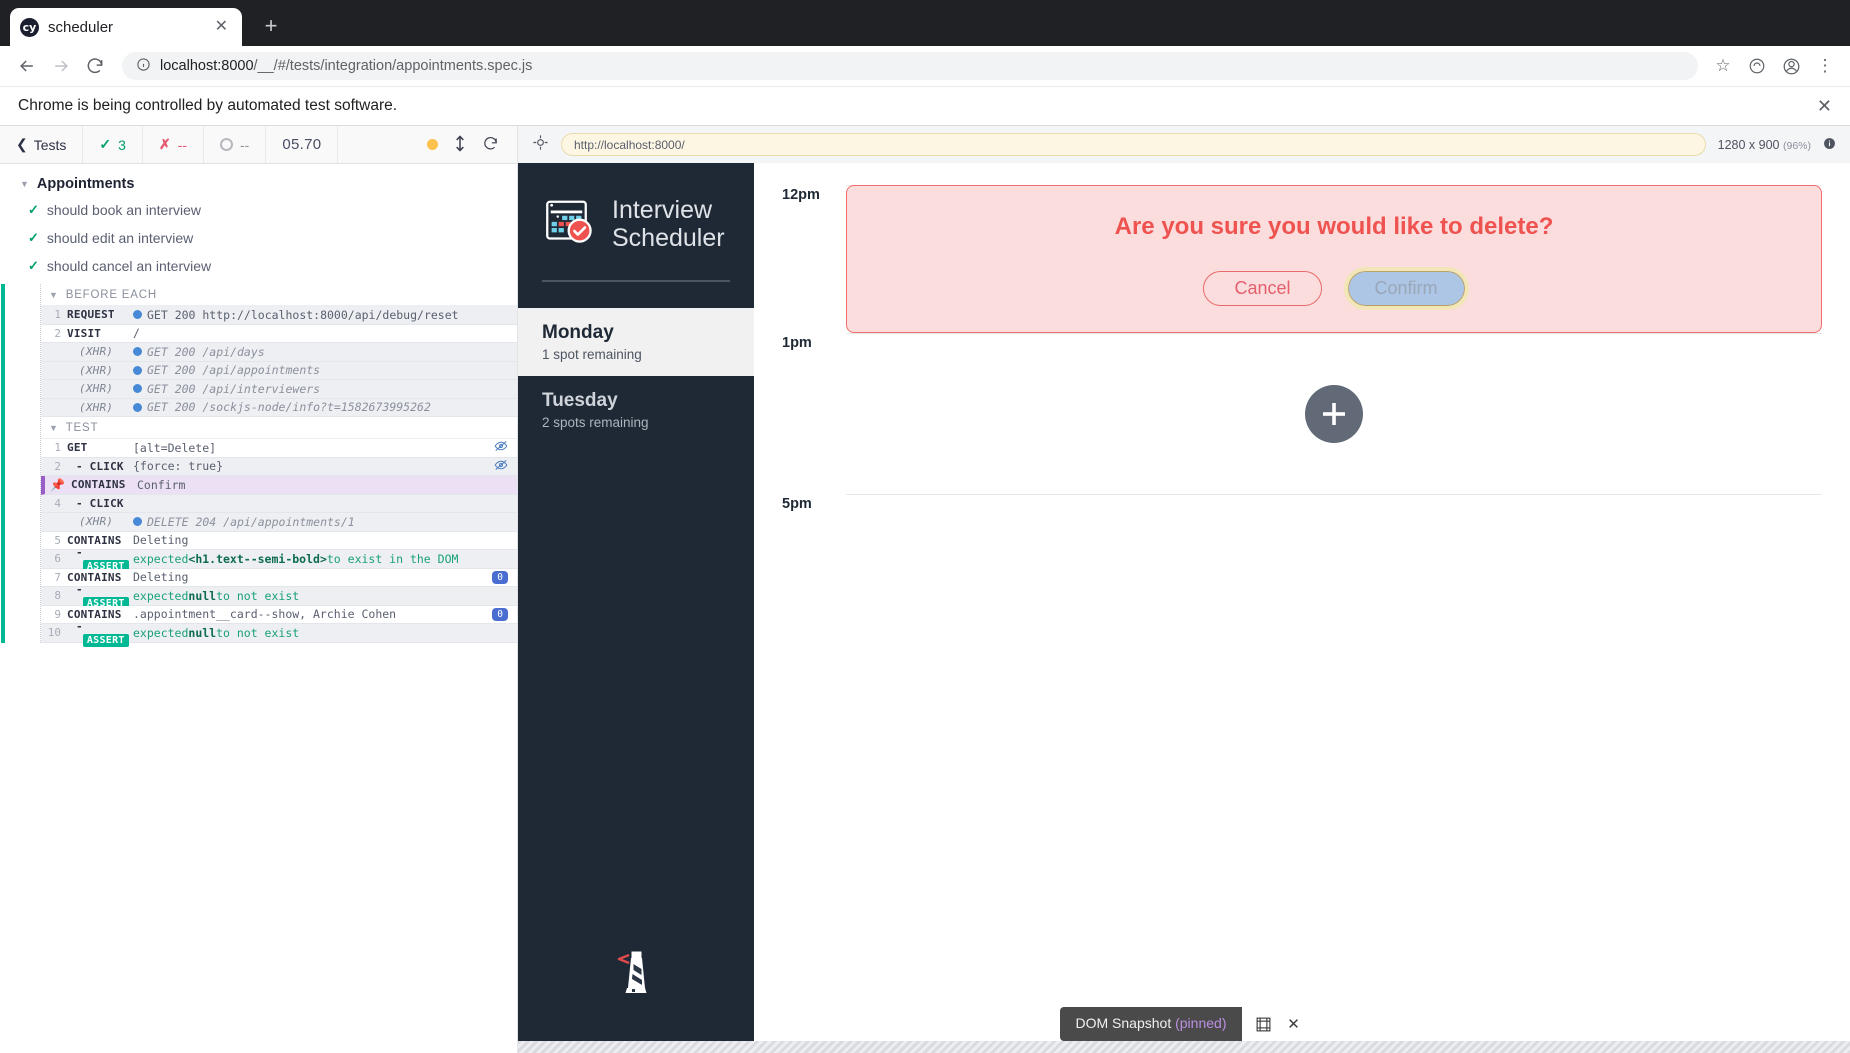 The width and height of the screenshot is (1850, 1053). I want to click on command-row-xhr: (XHR) DELETE 204 /api/appointments/1, so click(279, 522).